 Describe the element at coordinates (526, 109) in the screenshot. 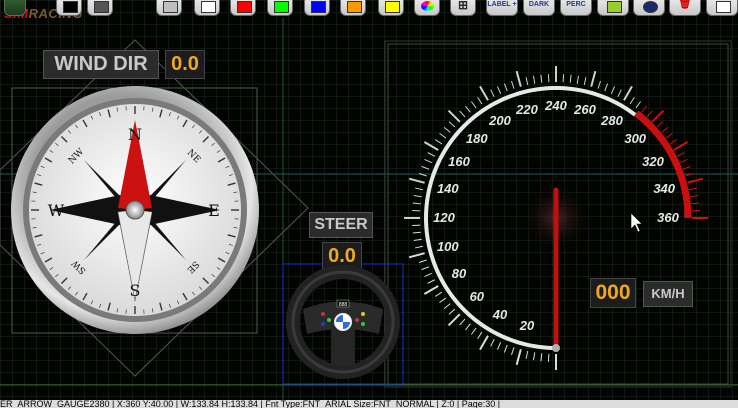

I see `speedo-label: 220` at that location.